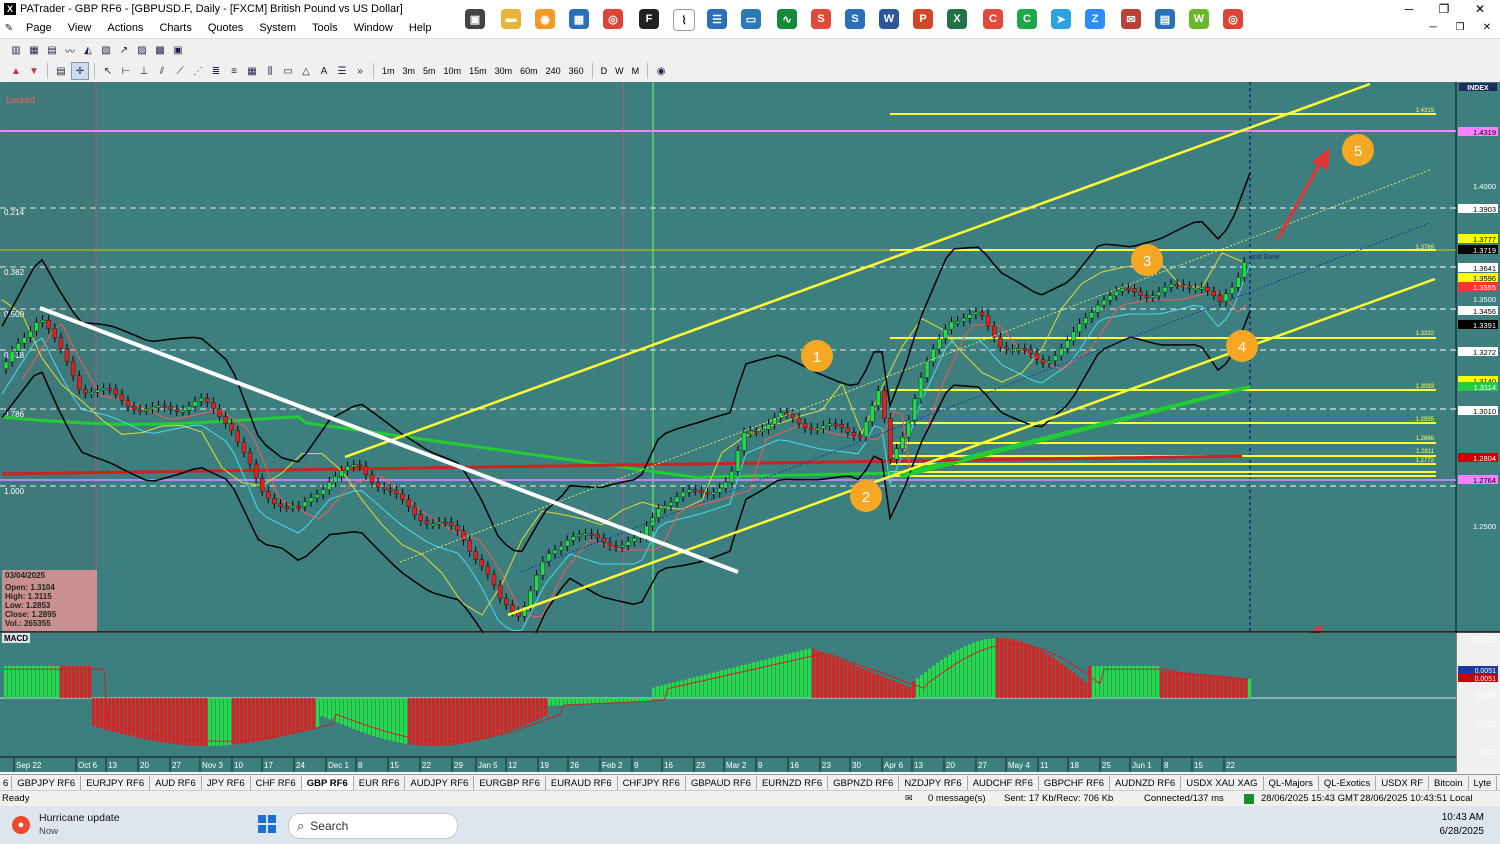 Image resolution: width=1500 pixels, height=844 pixels. Describe the element at coordinates (1222, 783) in the screenshot. I see `symbol-tab: USDX XAU XAG` at that location.